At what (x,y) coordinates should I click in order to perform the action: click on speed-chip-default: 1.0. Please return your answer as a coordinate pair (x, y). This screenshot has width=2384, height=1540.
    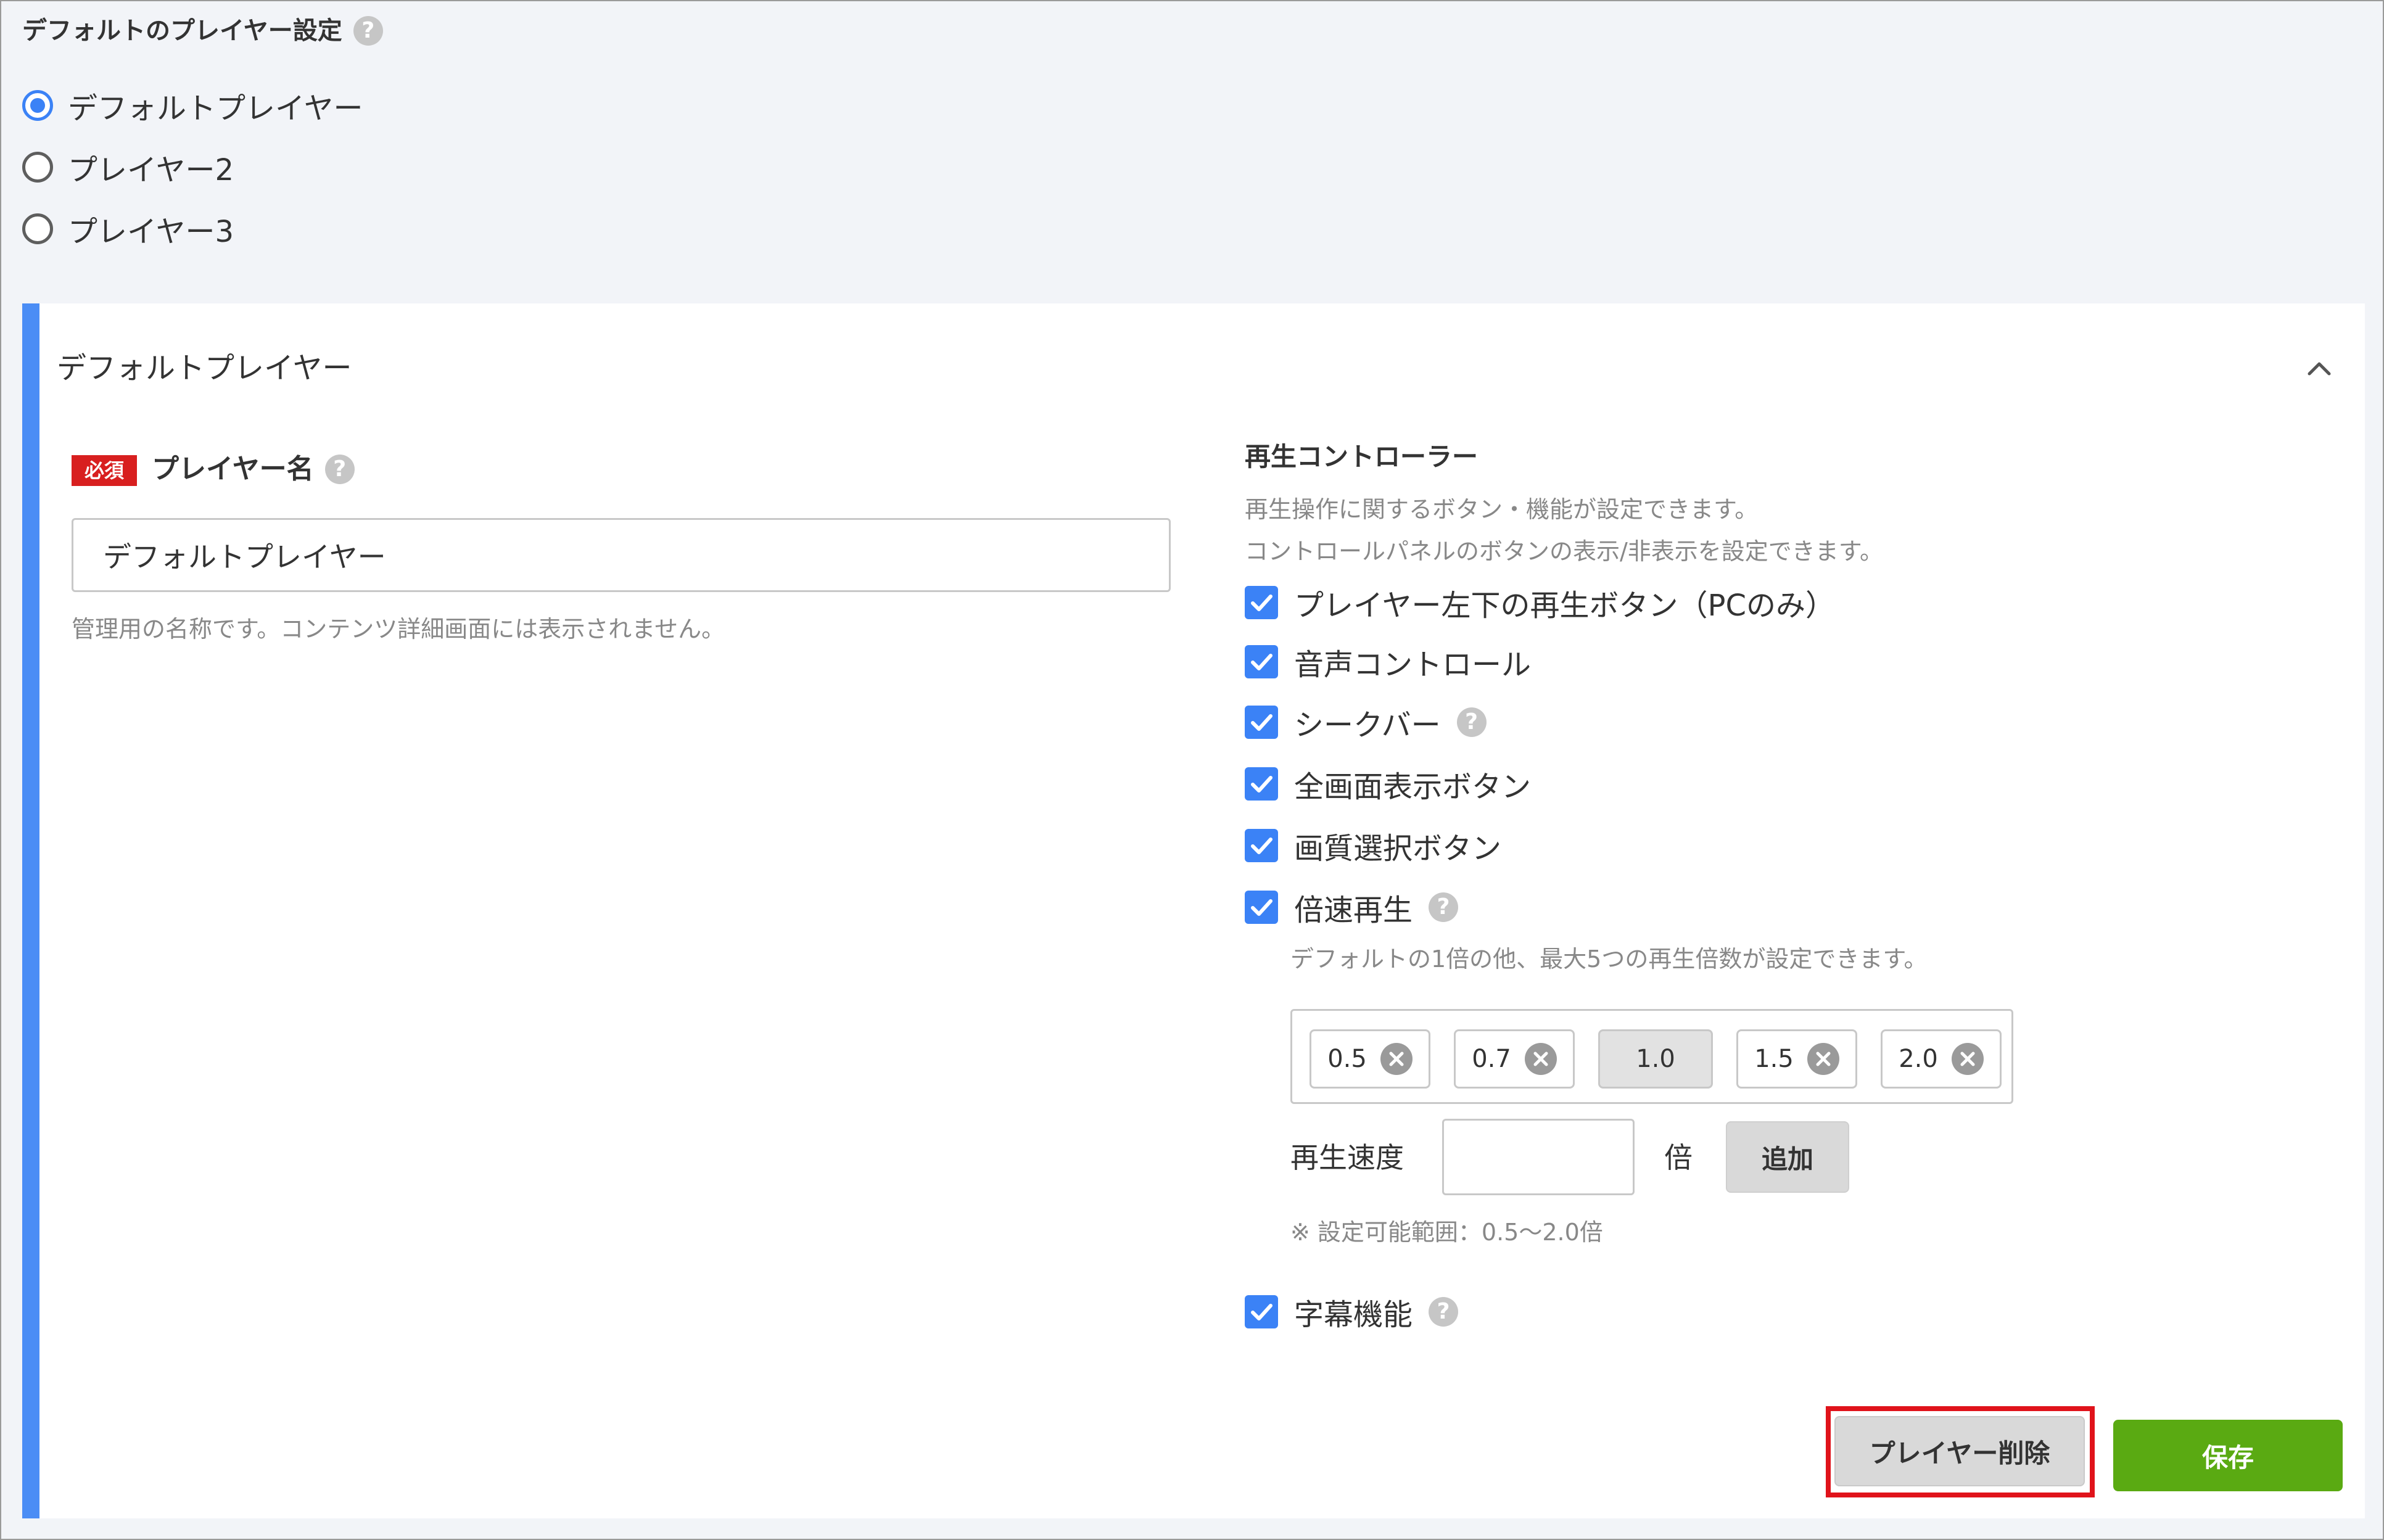
    Looking at the image, I should click on (1655, 1059).